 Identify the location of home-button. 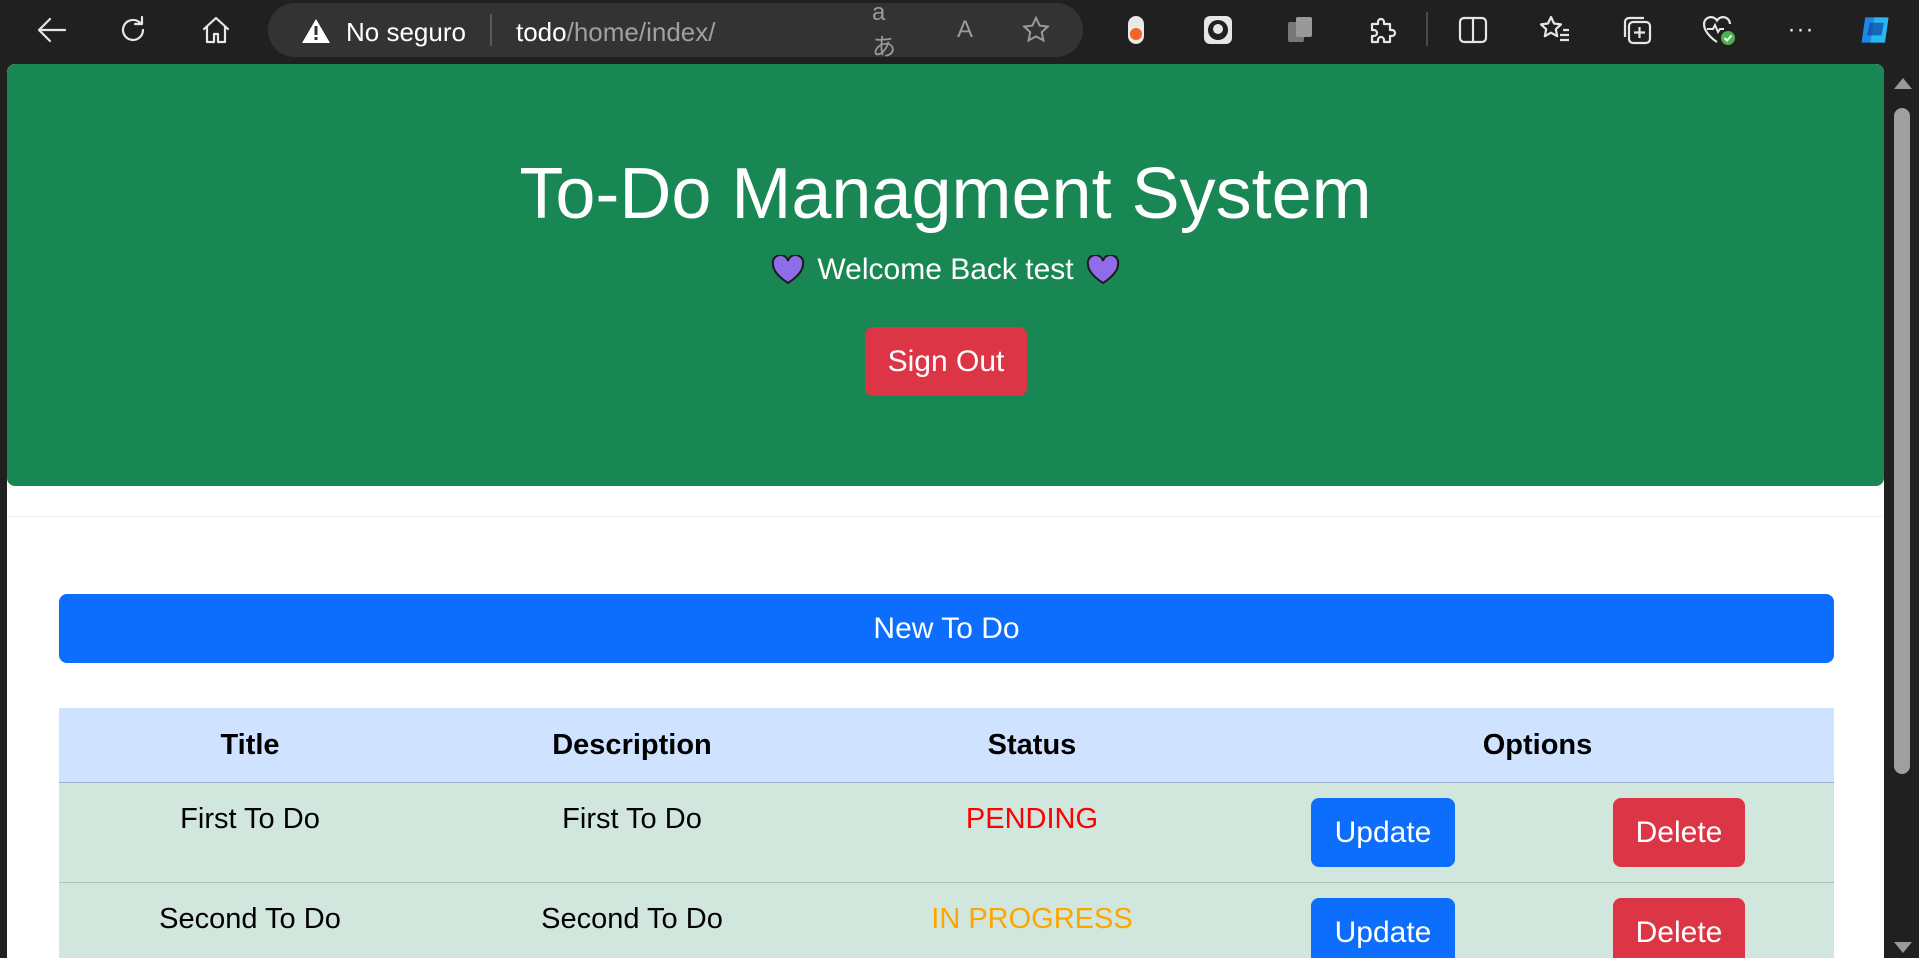
(216, 30).